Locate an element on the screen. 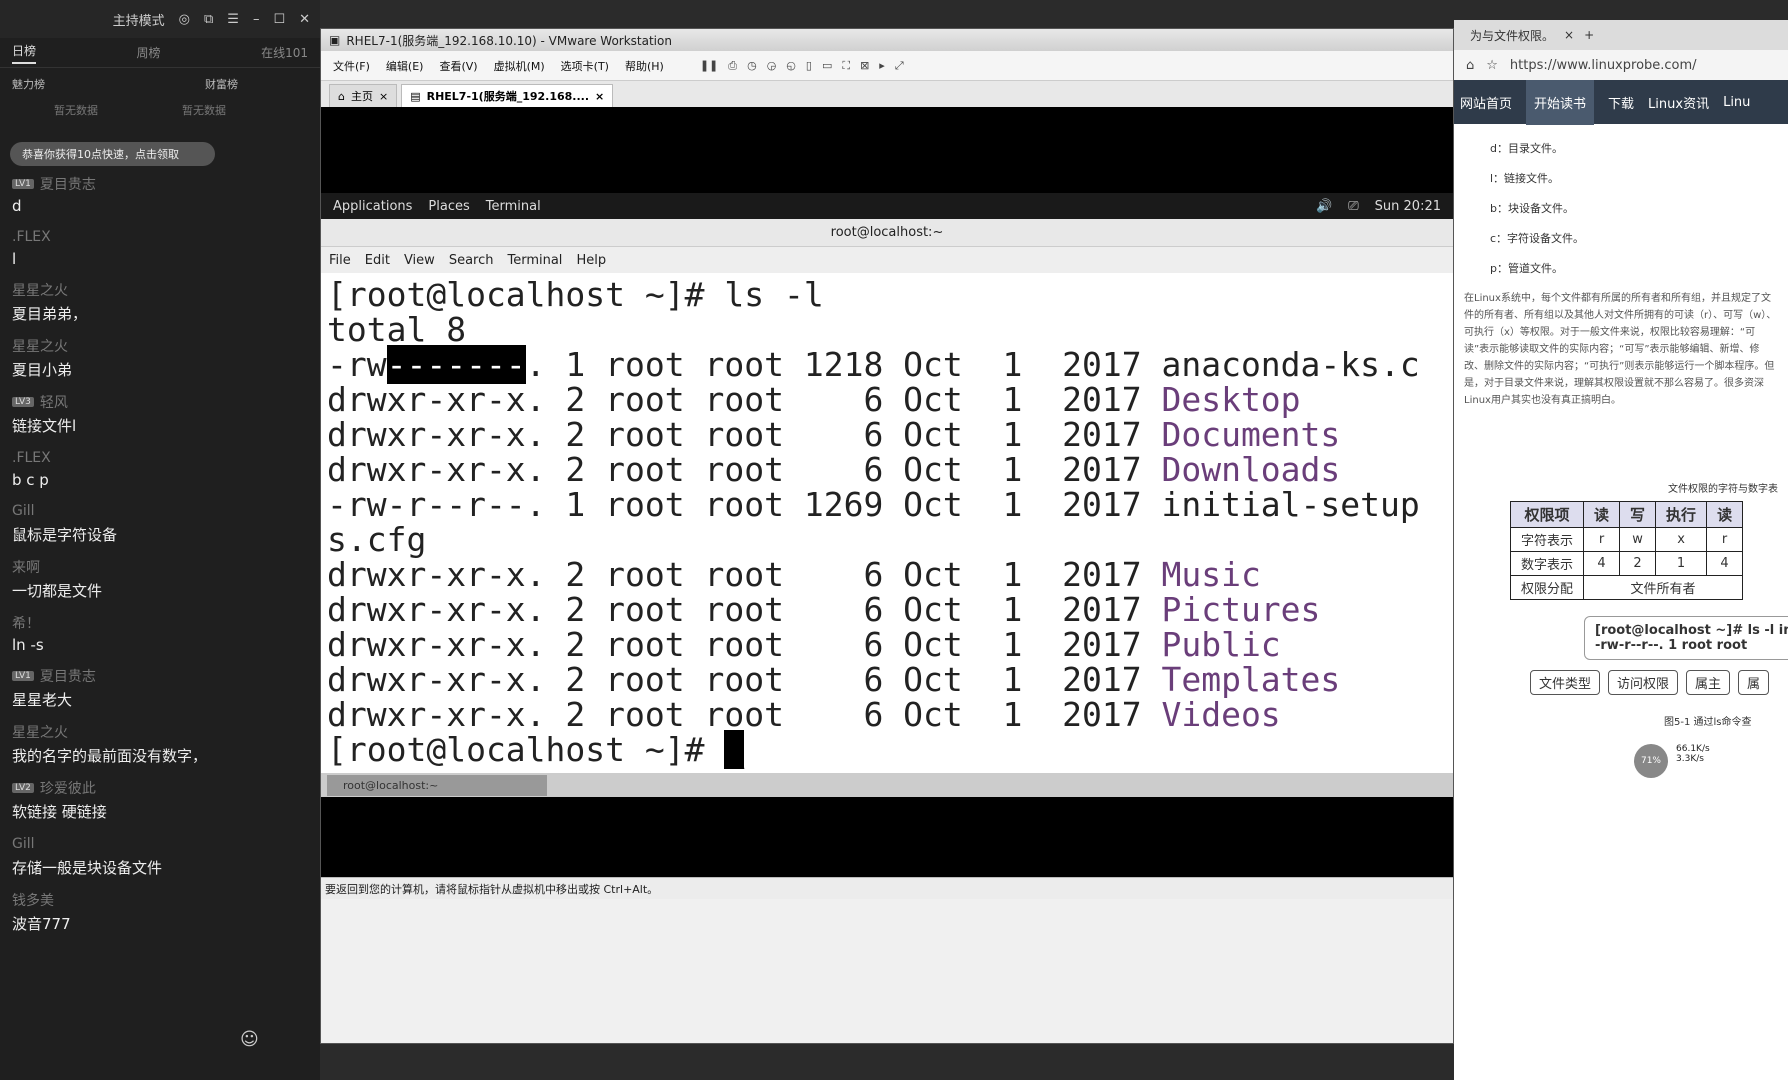 The image size is (1788, 1080). table-cell: 读 is located at coordinates (1725, 514).